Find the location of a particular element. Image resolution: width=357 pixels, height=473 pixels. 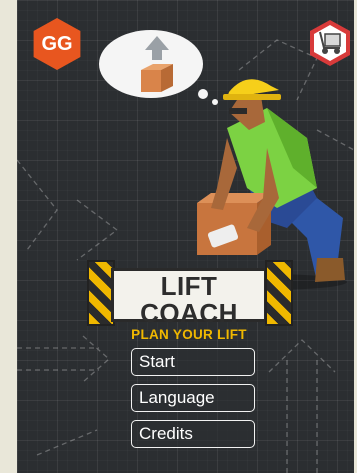

hazard-stripe-right is located at coordinates (279, 293).